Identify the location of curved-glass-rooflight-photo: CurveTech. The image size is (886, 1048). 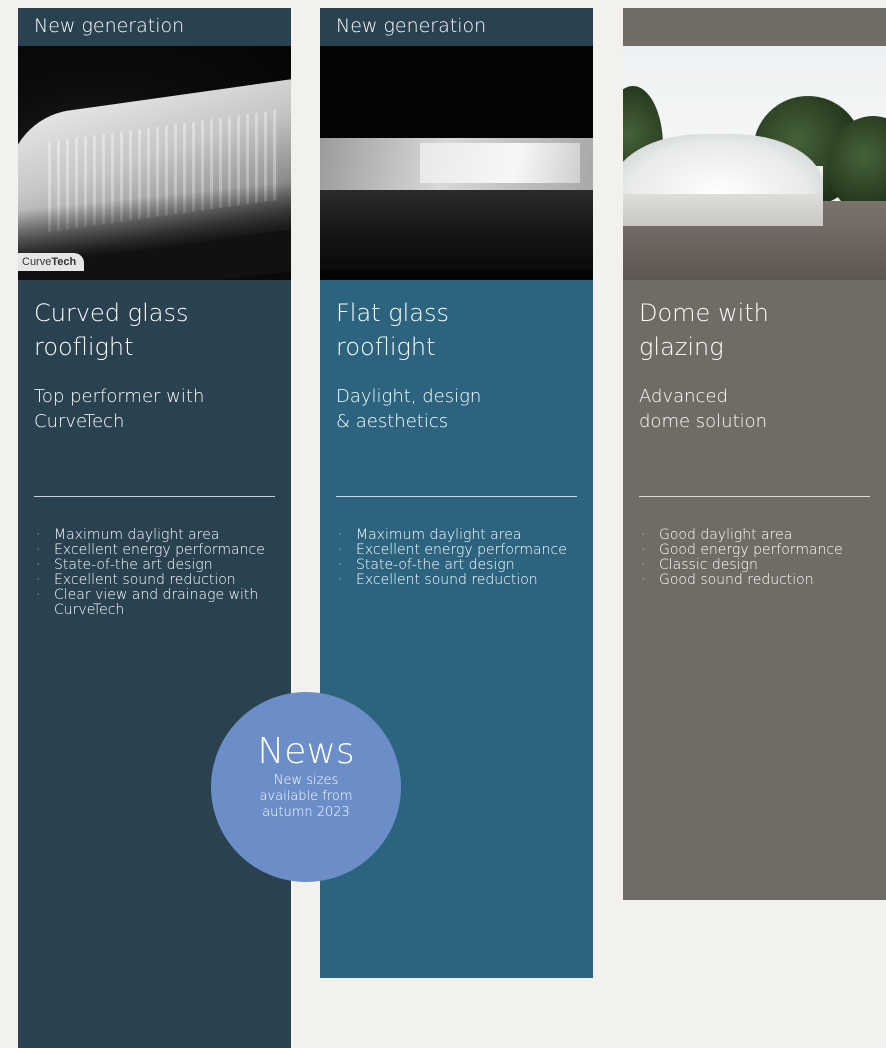
(154, 163).